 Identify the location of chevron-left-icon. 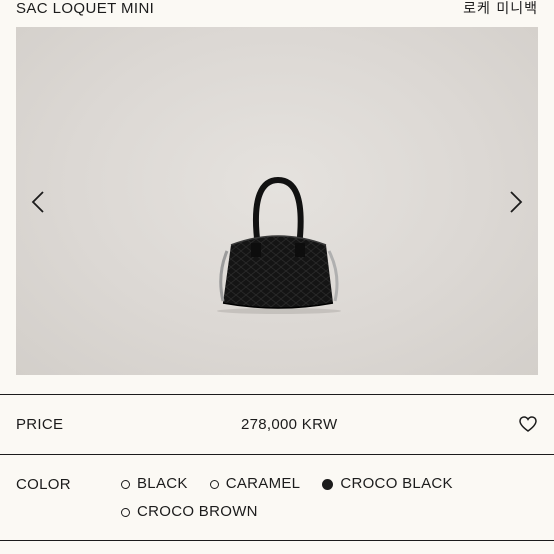
(38, 202).